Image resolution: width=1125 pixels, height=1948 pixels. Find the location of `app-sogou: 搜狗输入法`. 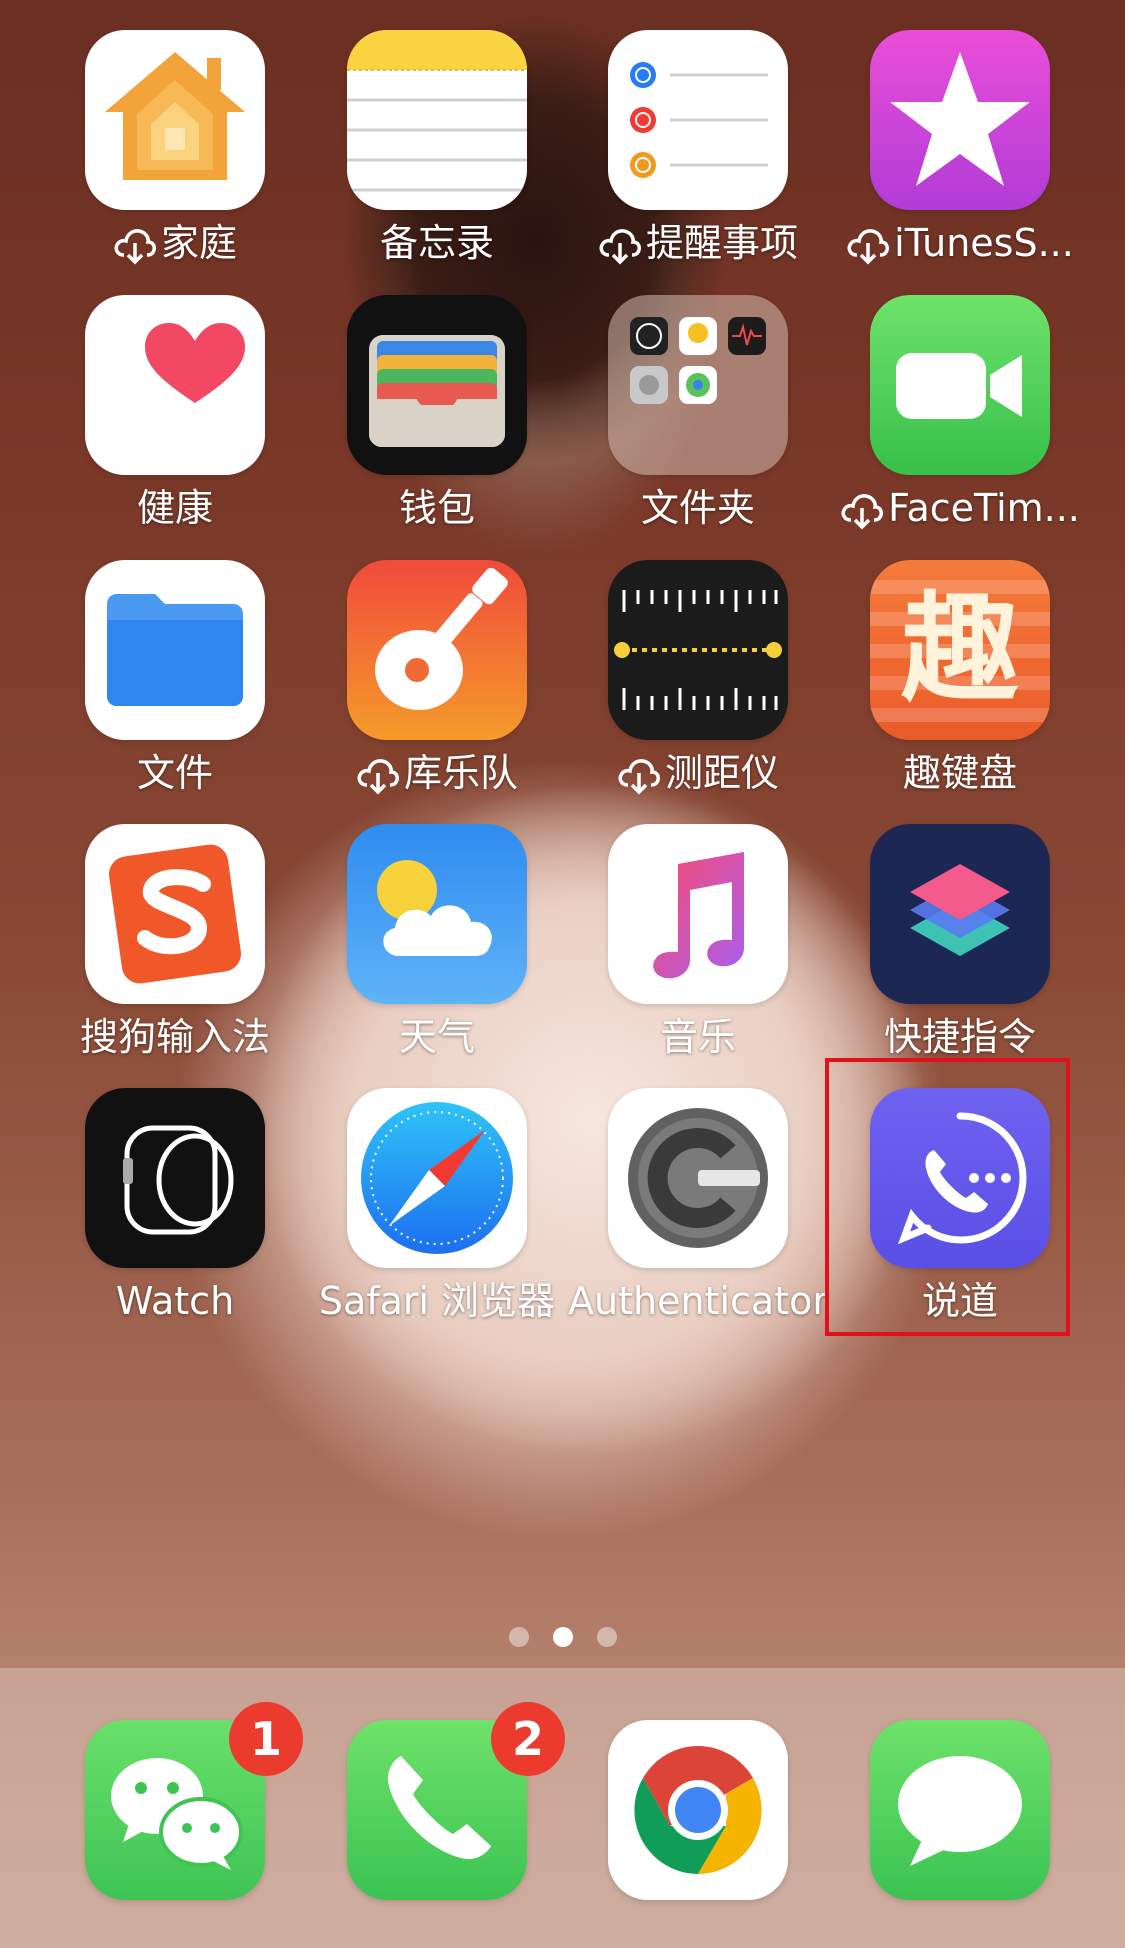

app-sogou: 搜狗输入法 is located at coordinates (165, 949).